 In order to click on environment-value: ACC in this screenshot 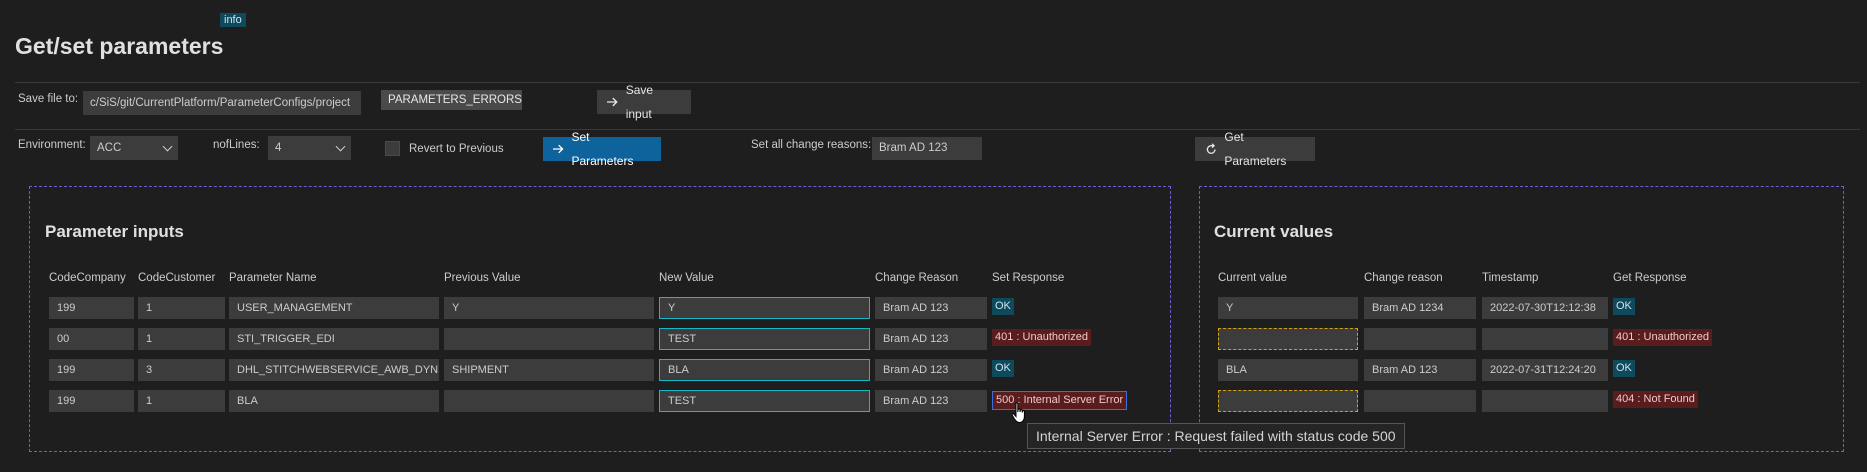, I will do `click(109, 148)`.